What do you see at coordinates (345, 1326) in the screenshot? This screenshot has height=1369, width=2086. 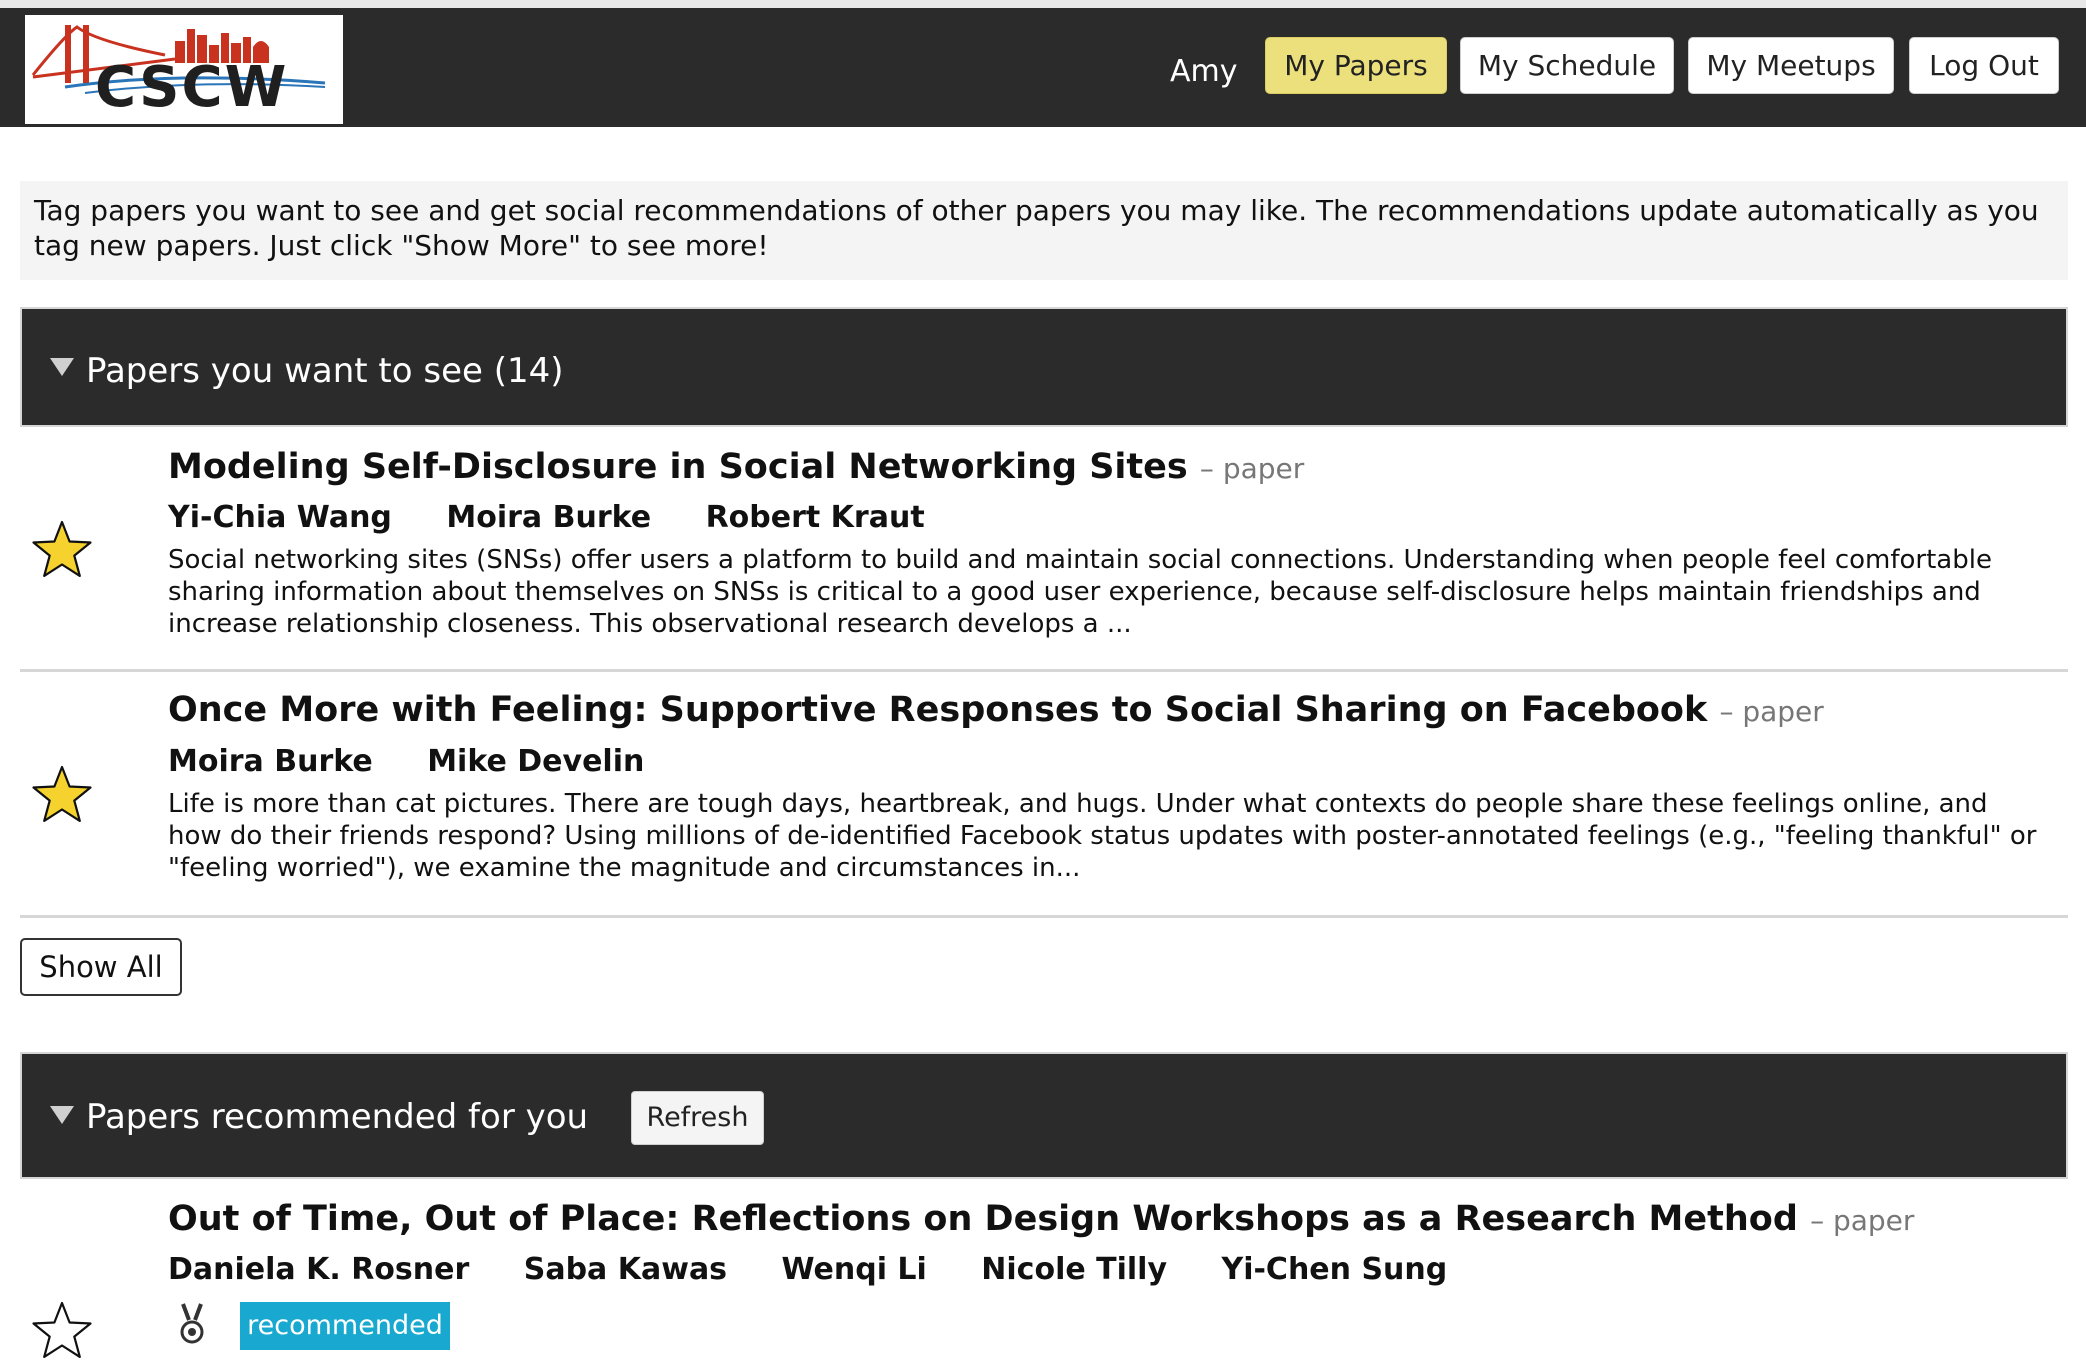 I see `recommended-badge: recommended` at bounding box center [345, 1326].